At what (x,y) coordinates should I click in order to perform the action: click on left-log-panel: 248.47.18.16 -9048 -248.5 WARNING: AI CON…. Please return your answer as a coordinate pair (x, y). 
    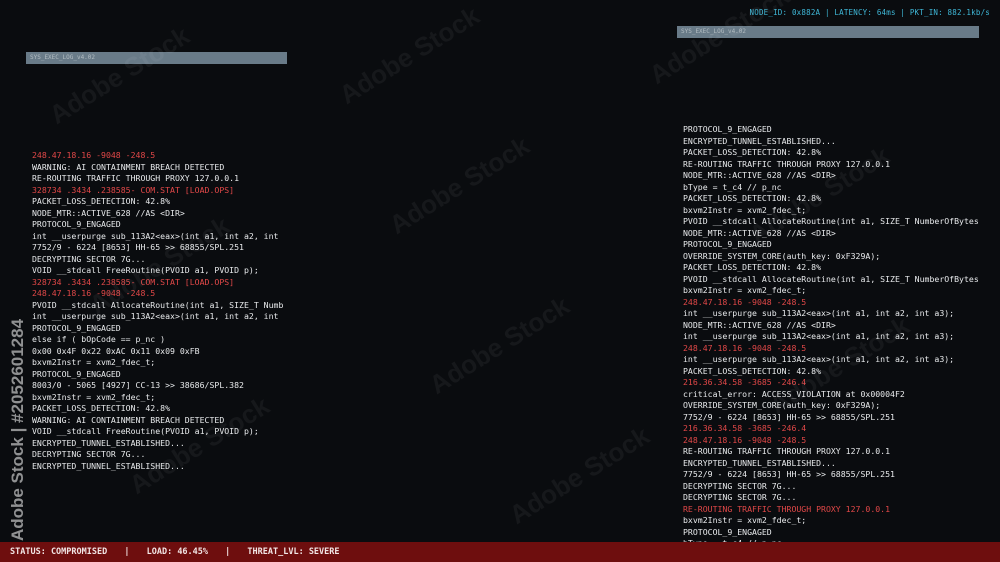
    Looking at the image, I should click on (159, 312).